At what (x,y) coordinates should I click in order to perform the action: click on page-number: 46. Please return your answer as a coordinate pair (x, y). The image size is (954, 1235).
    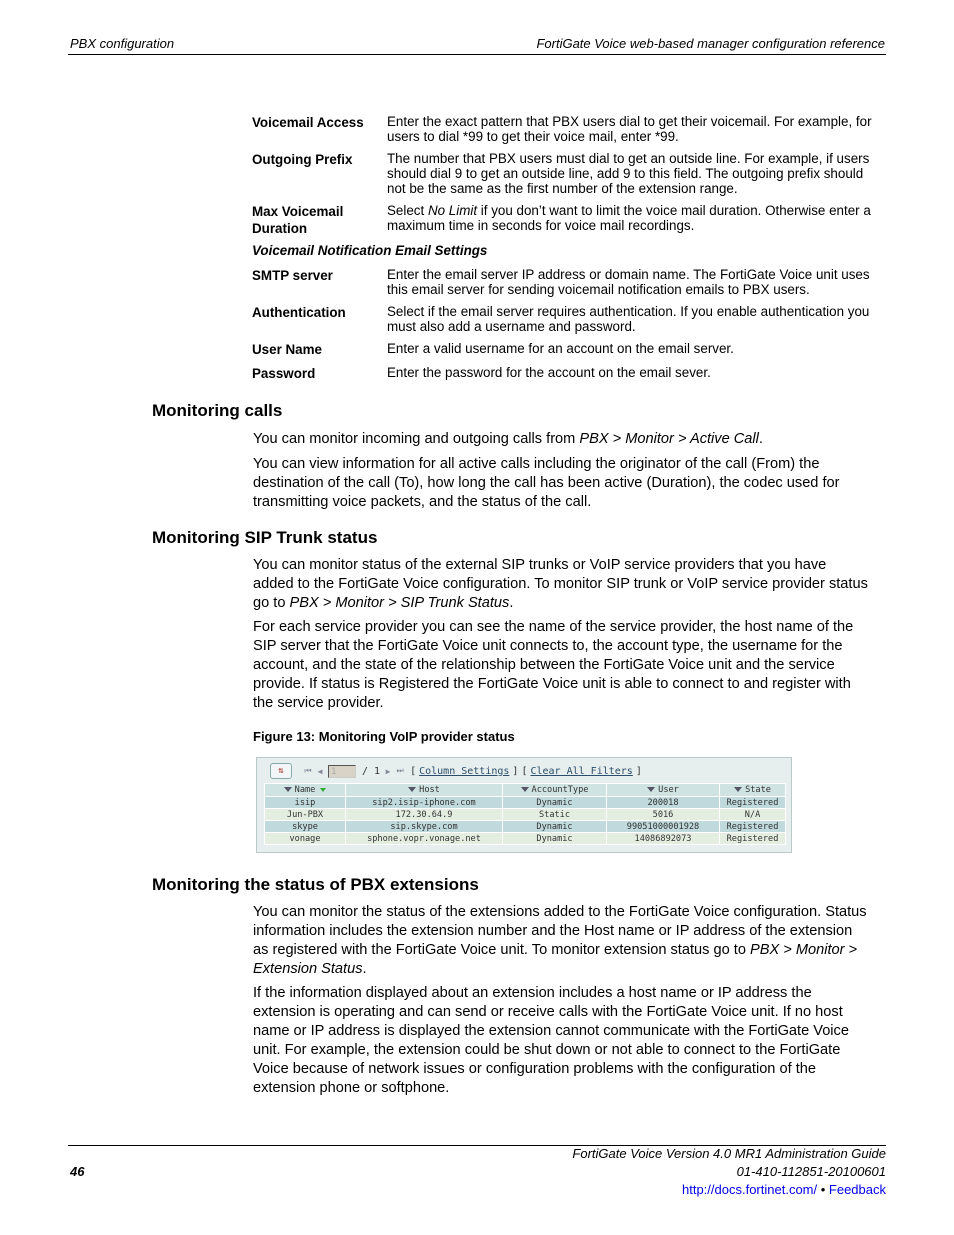
    Looking at the image, I should click on (77, 1171).